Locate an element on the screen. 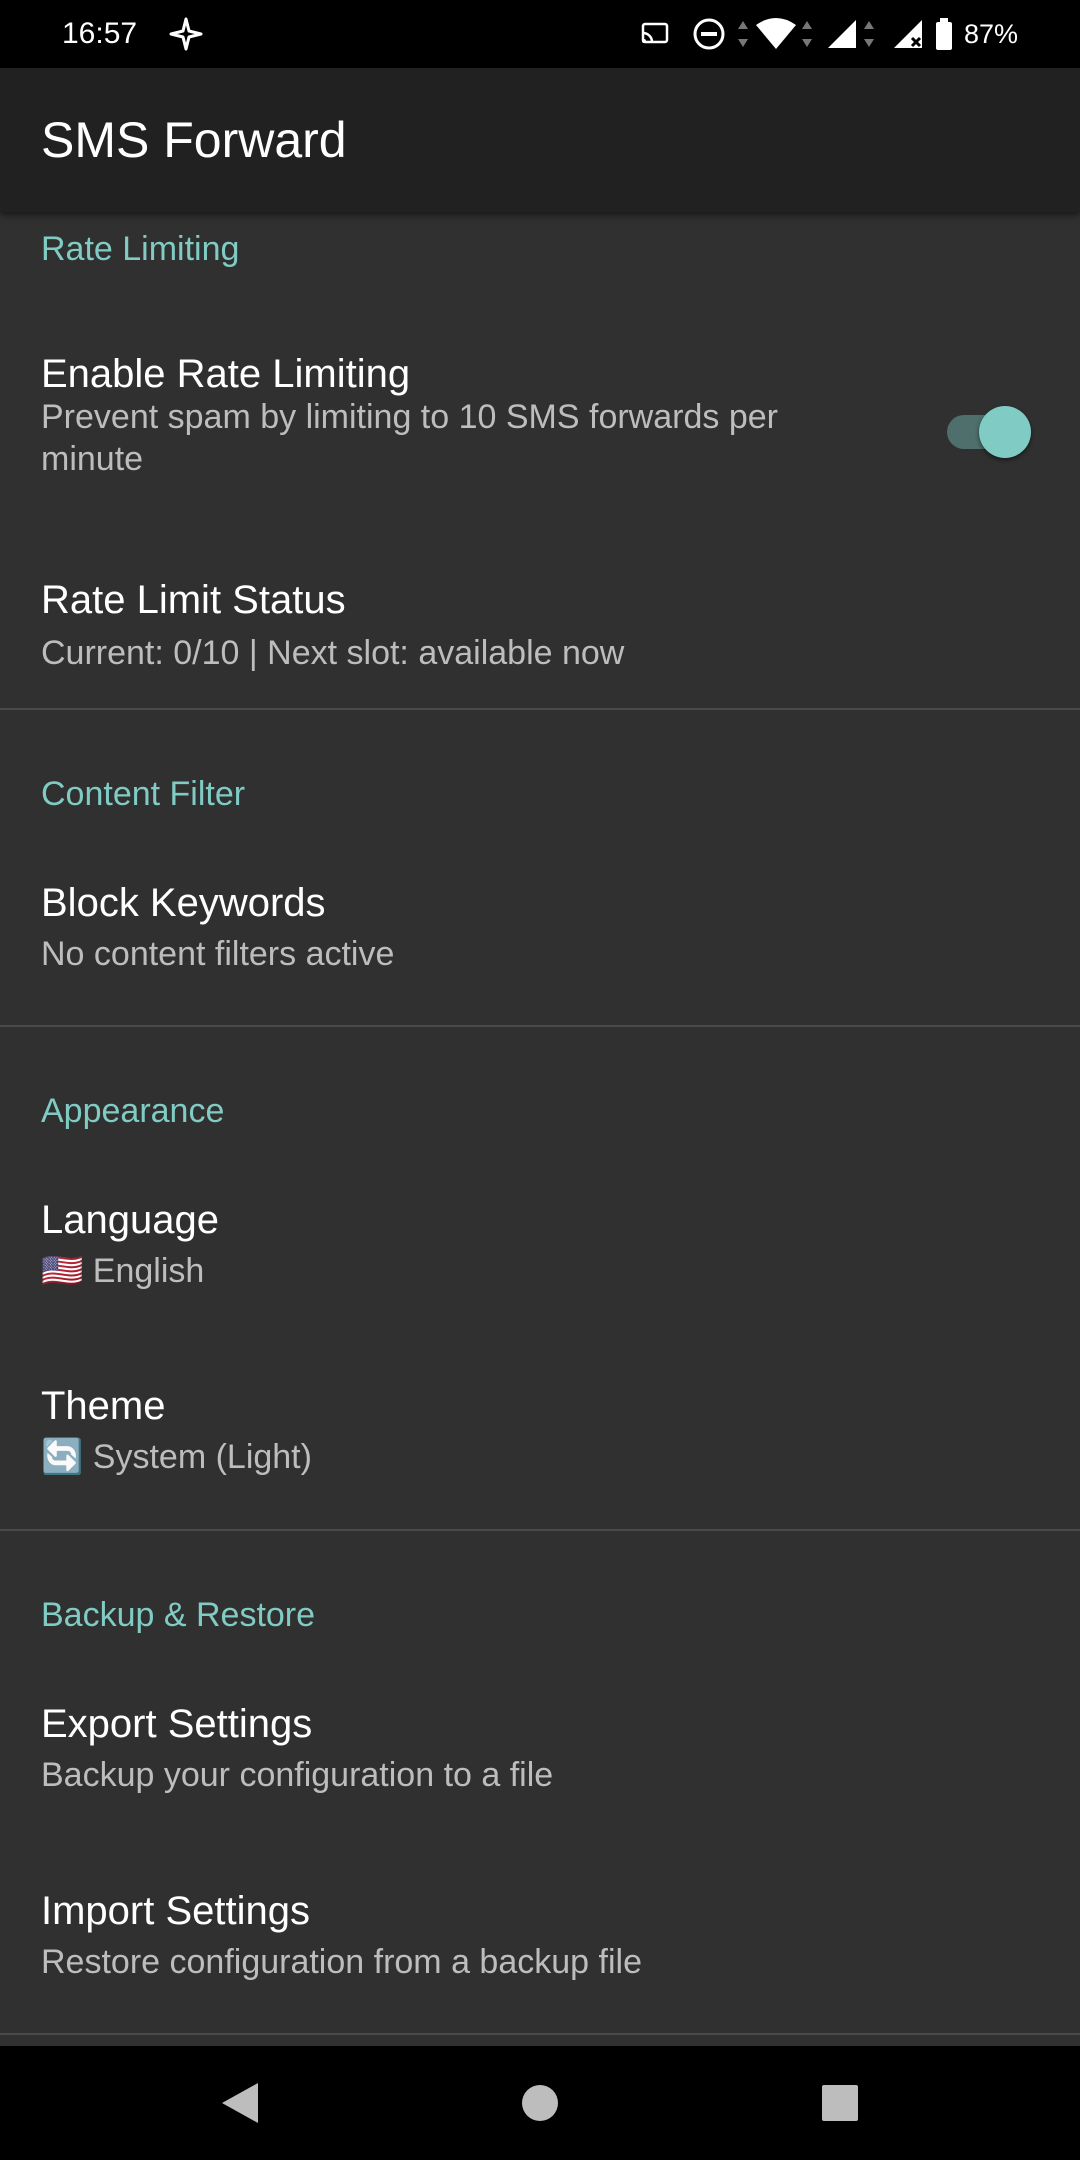 The image size is (1080, 2160). signal-no-service-icon is located at coordinates (909, 34).